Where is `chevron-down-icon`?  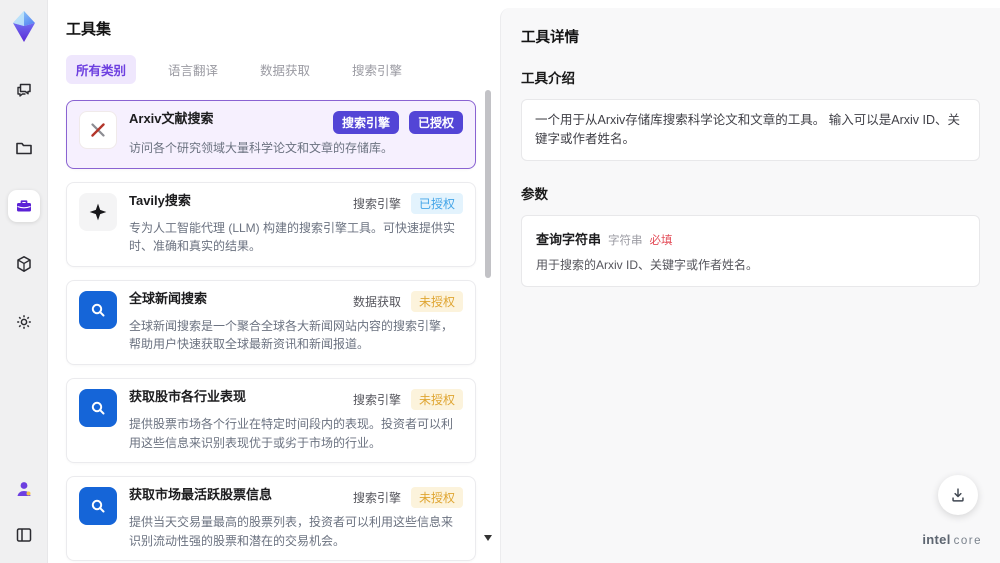 chevron-down-icon is located at coordinates (488, 538).